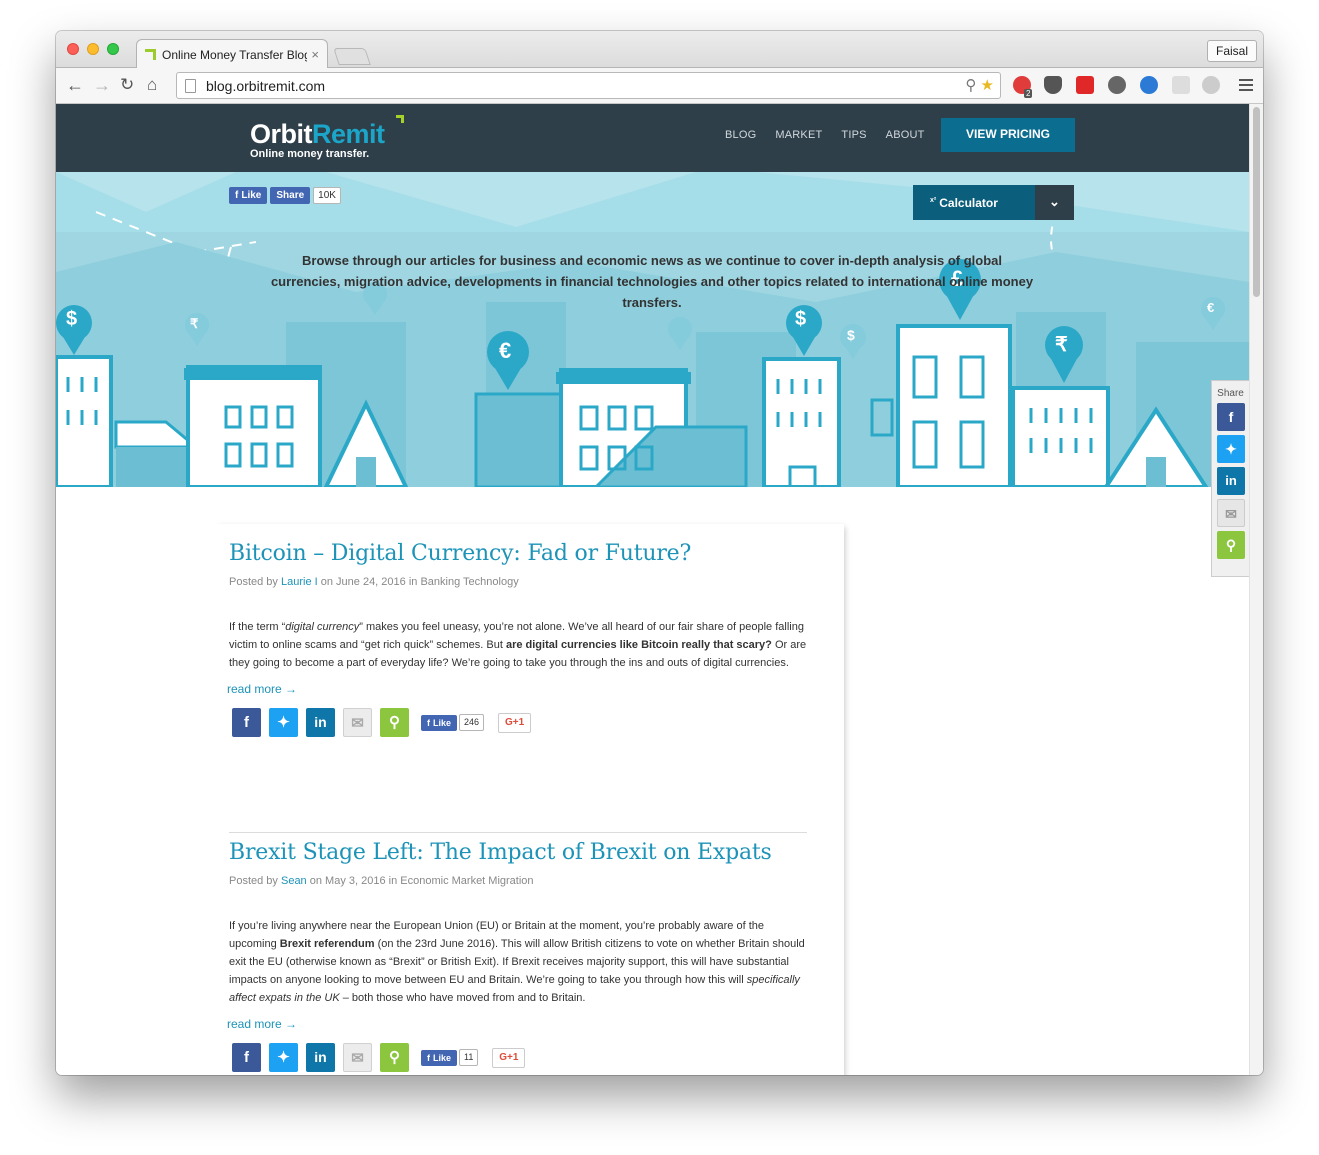 The width and height of the screenshot is (1319, 1155). I want to click on orbitremit-logo: OrbitRemit Online money transfer., so click(327, 137).